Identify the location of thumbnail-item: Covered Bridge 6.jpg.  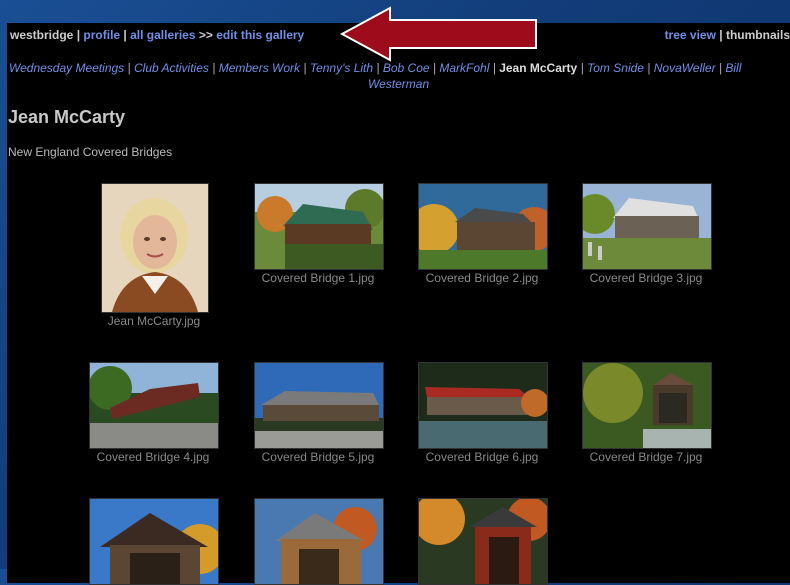
(483, 413).